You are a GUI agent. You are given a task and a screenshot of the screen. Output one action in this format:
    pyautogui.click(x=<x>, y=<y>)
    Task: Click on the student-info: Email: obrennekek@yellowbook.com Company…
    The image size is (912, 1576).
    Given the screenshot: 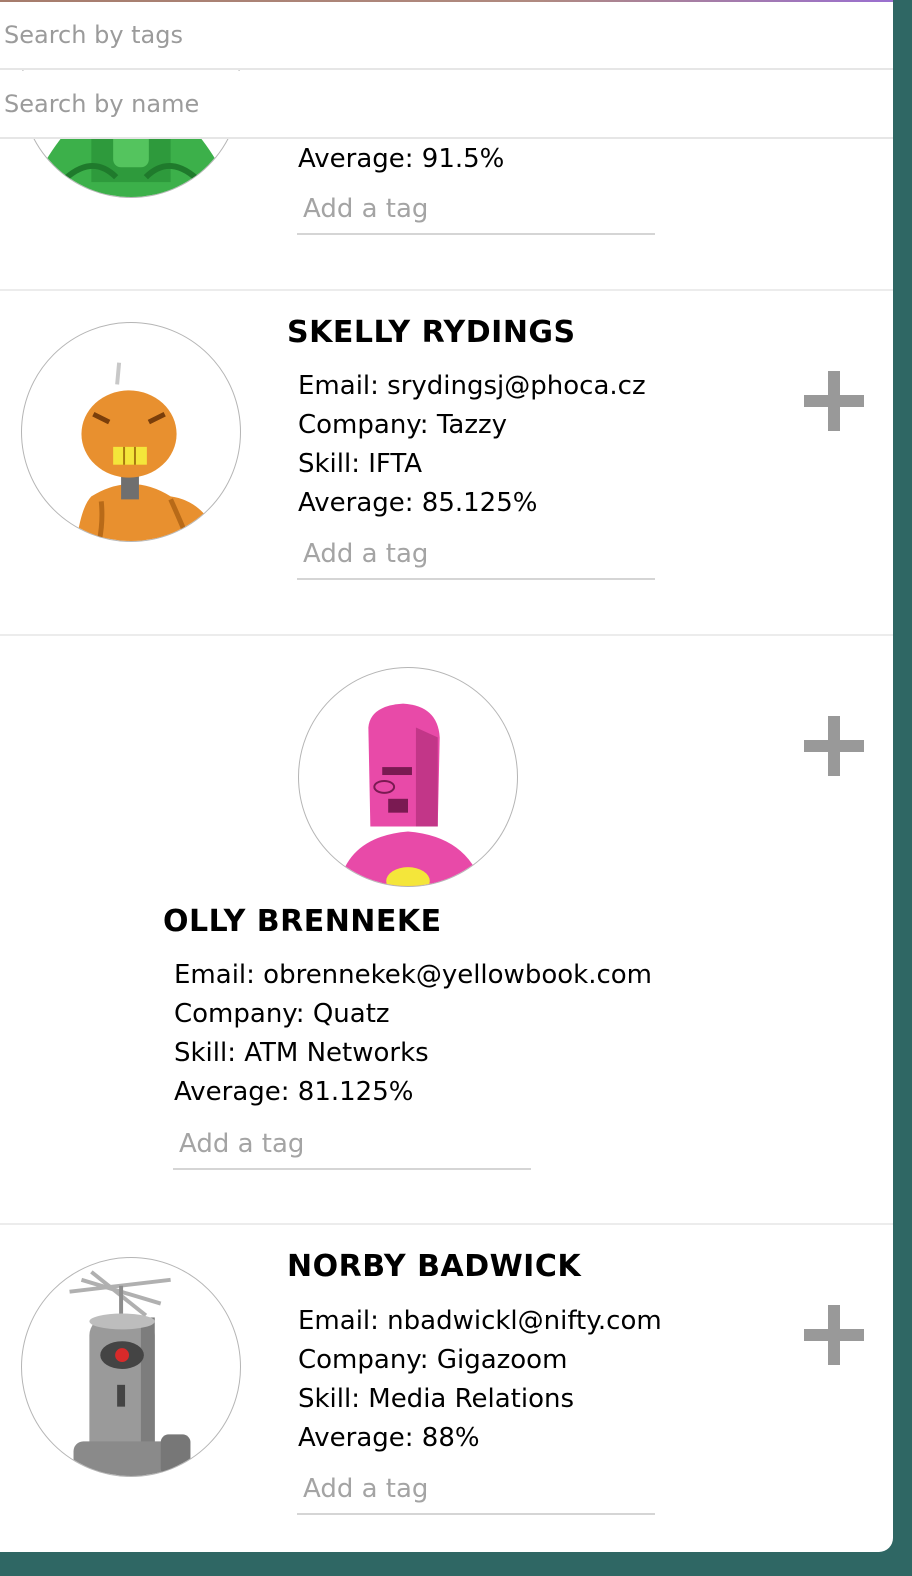 What is the action you would take?
    pyautogui.click(x=413, y=1034)
    